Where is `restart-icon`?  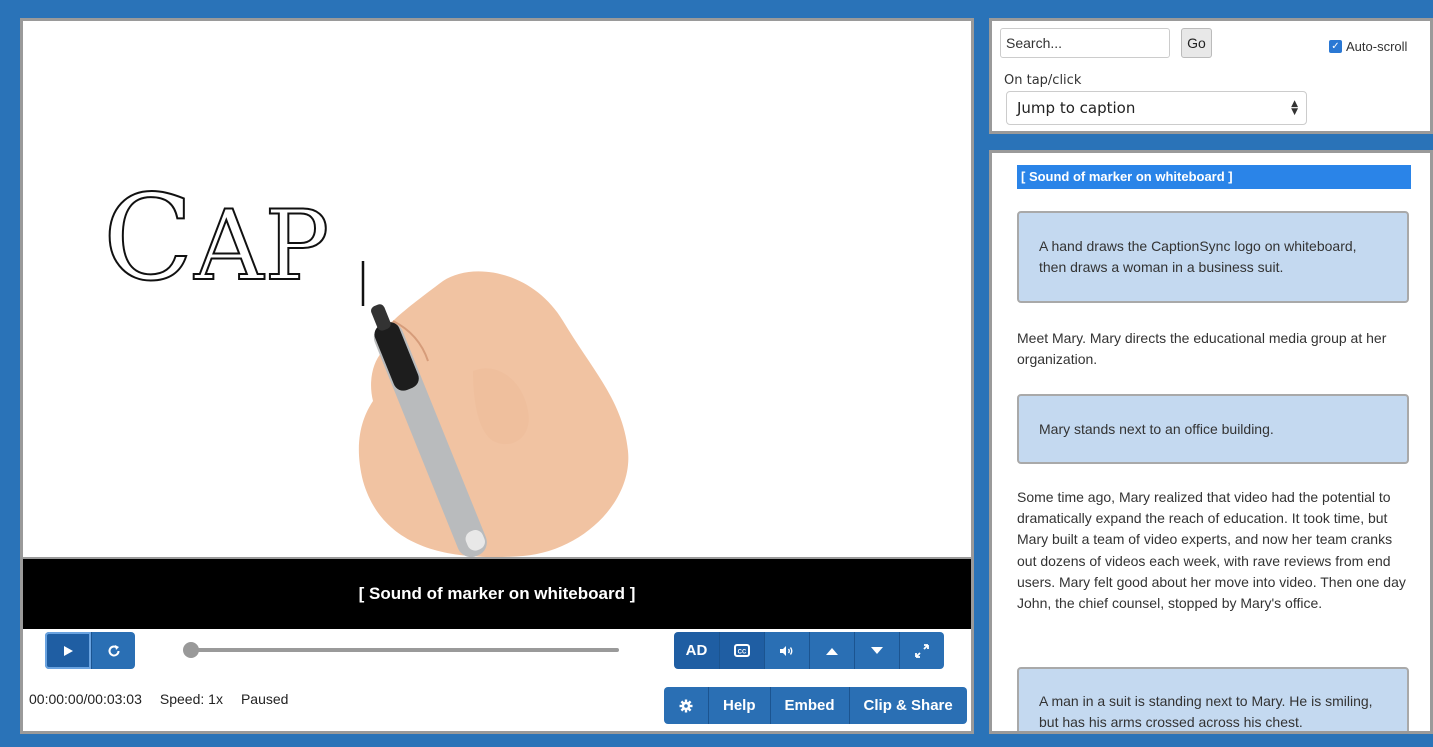 restart-icon is located at coordinates (114, 650).